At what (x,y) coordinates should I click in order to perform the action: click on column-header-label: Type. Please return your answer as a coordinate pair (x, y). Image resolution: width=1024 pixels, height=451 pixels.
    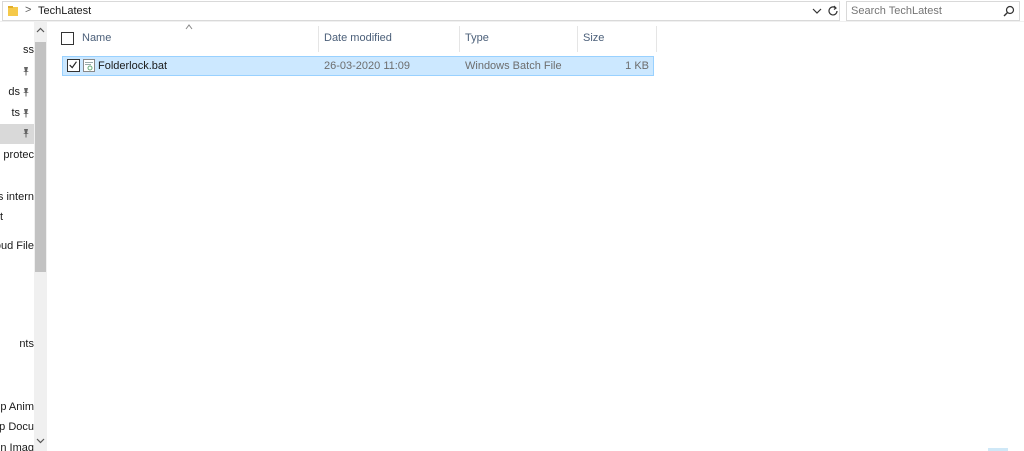
    Looking at the image, I should click on (477, 38).